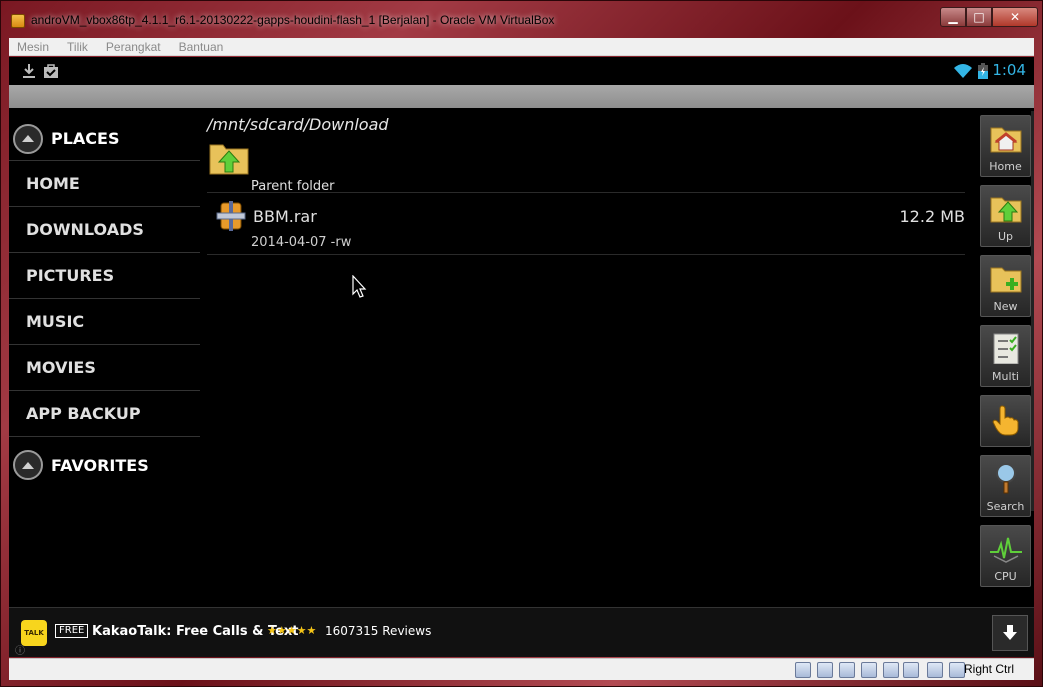 The width and height of the screenshot is (1043, 687). Describe the element at coordinates (521, 71) in the screenshot. I see `android-status-bar: 1:04` at that location.